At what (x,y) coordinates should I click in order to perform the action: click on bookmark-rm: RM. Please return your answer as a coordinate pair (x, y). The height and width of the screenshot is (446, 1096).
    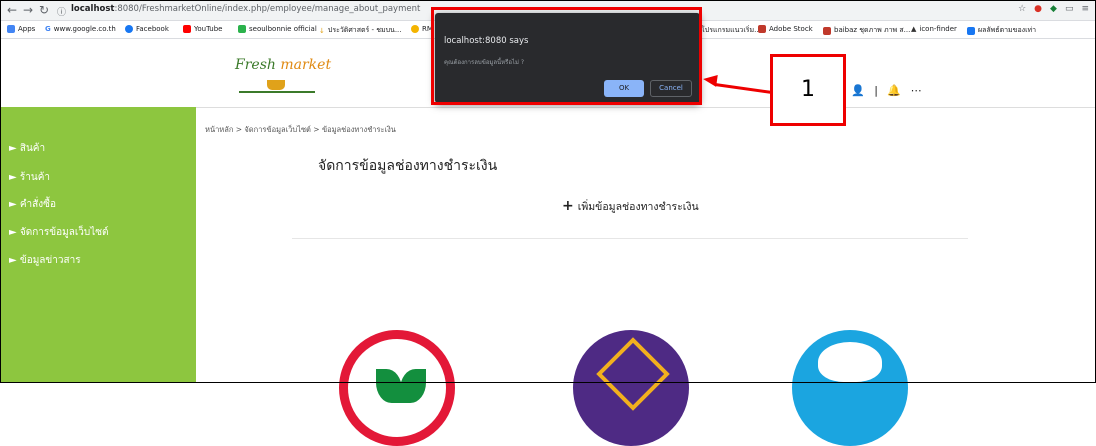
    Looking at the image, I should click on (422, 29).